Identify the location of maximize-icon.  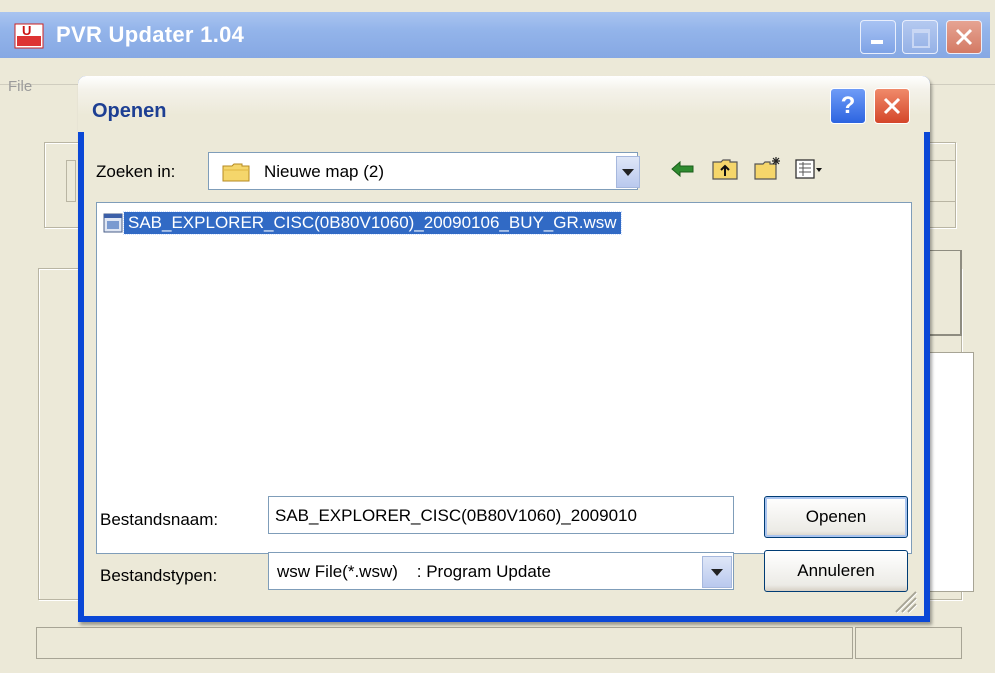
(921, 38).